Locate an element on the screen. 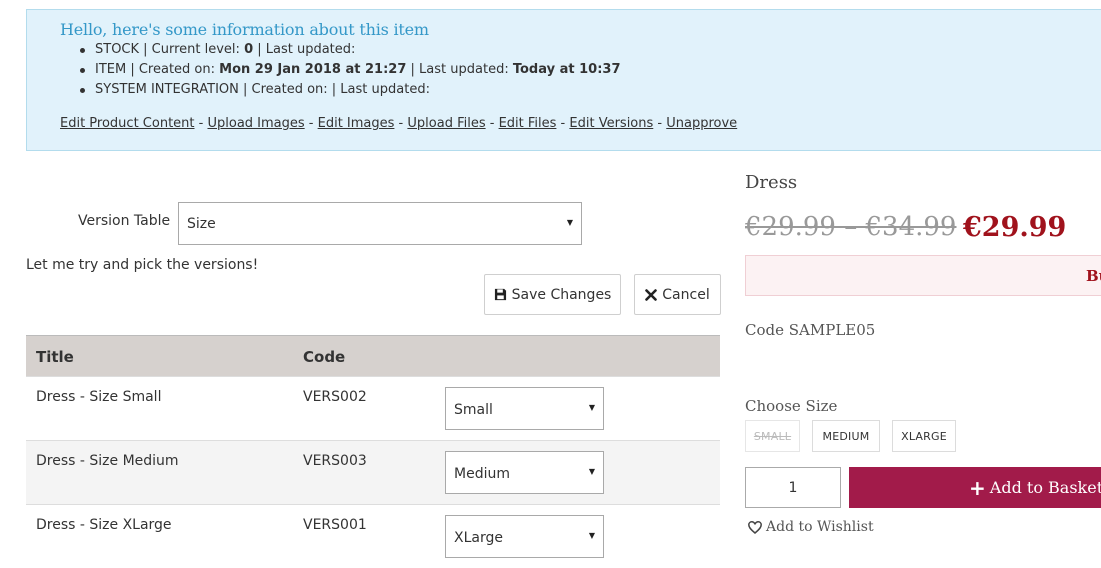 The height and width of the screenshot is (568, 1101). table-row: Dress - Size Medium VERS003 Medium ▼ is located at coordinates (373, 472).